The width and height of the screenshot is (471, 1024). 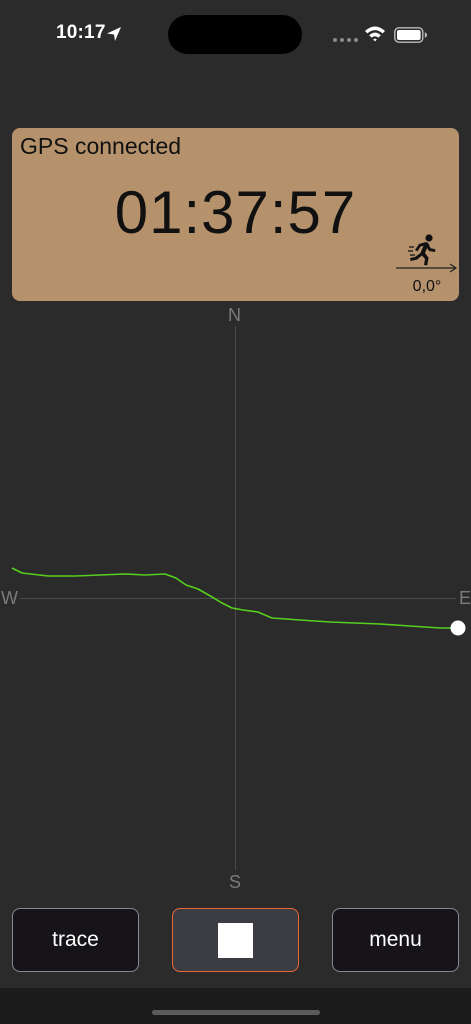 What do you see at coordinates (235, 882) in the screenshot?
I see `compass-south-label: S` at bounding box center [235, 882].